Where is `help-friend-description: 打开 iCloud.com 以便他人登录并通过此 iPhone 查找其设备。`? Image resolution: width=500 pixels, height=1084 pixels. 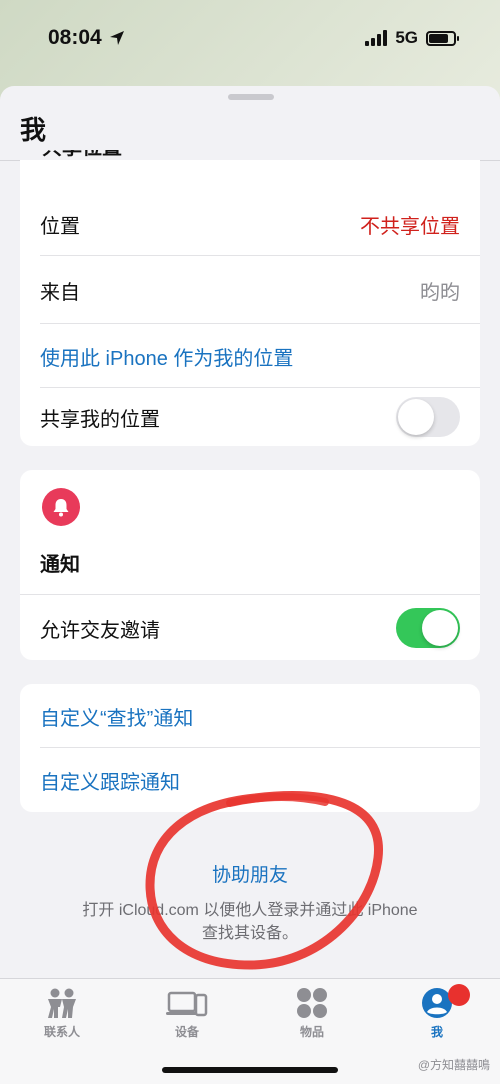 help-friend-description: 打开 iCloud.com 以便他人登录并通过此 iPhone 查找其设备。 is located at coordinates (250, 922).